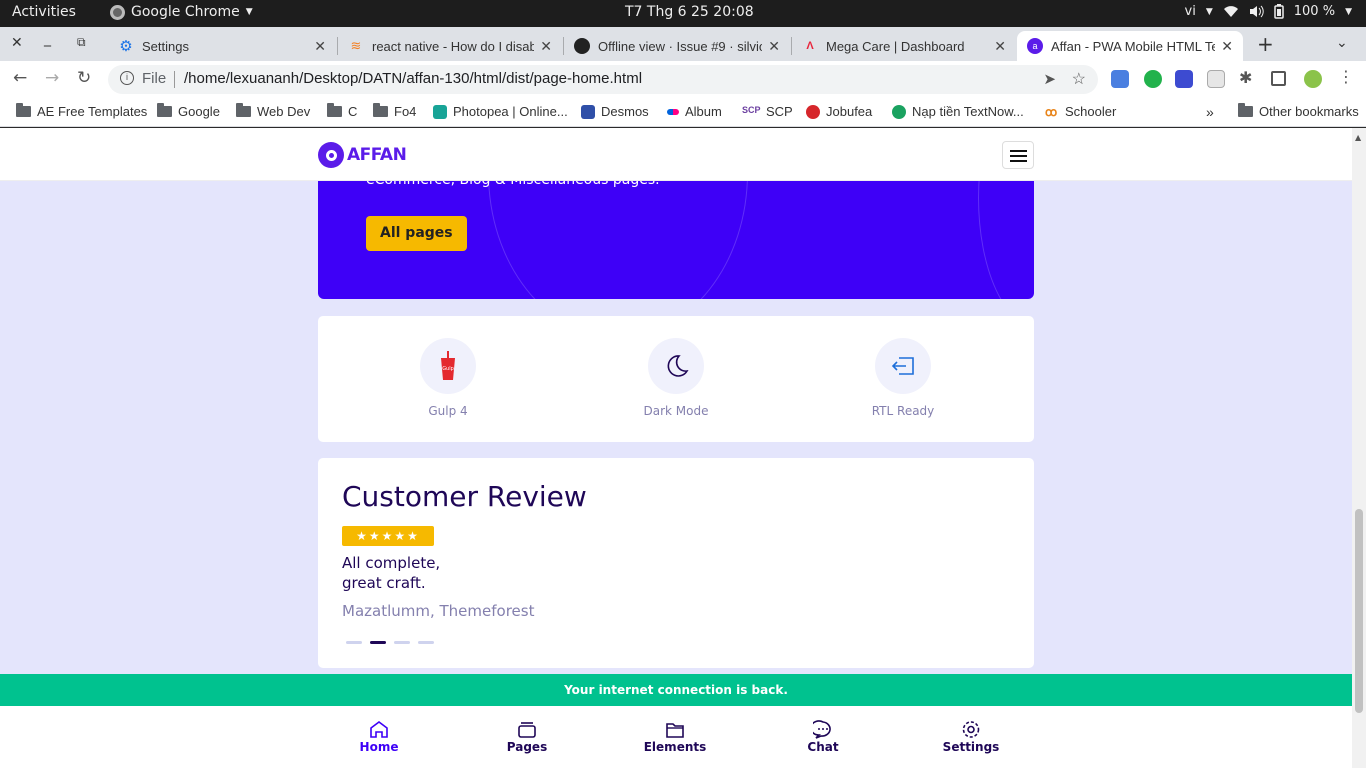 This screenshot has width=1366, height=768. Describe the element at coordinates (676, 366) in the screenshot. I see `moon-icon` at that location.